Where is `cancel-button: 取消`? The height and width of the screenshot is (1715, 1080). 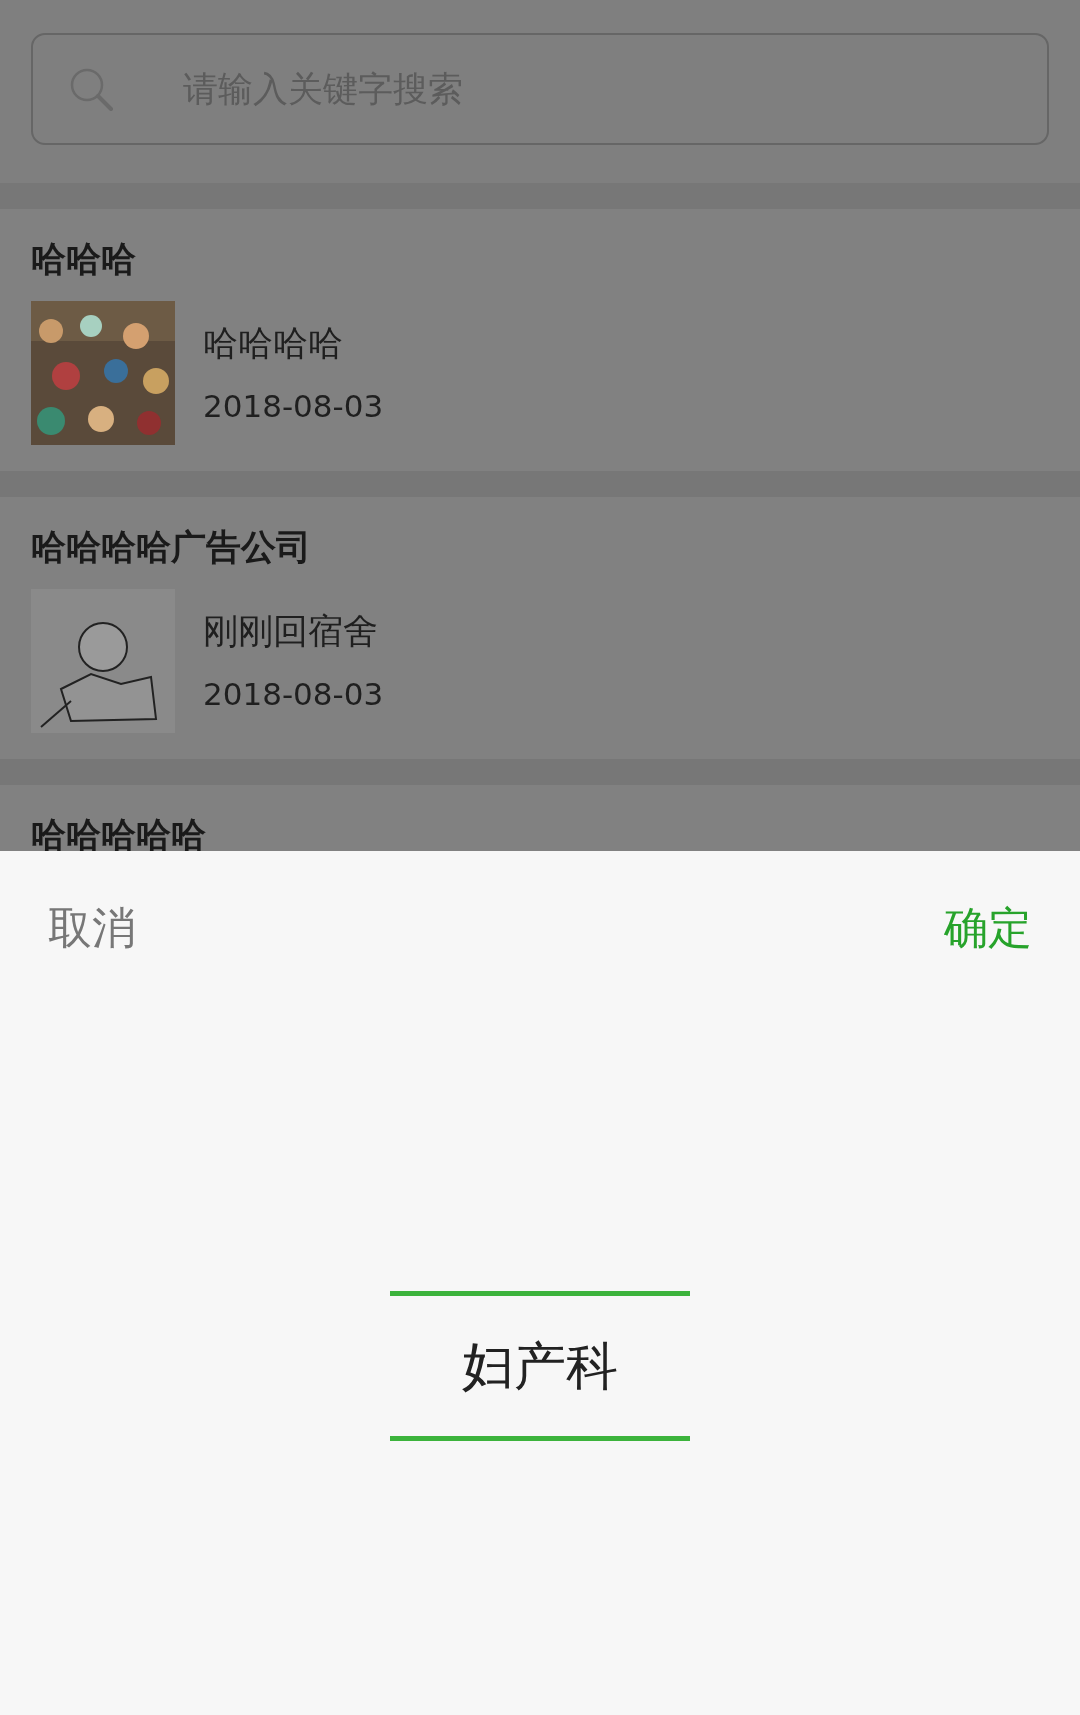 cancel-button: 取消 is located at coordinates (92, 928).